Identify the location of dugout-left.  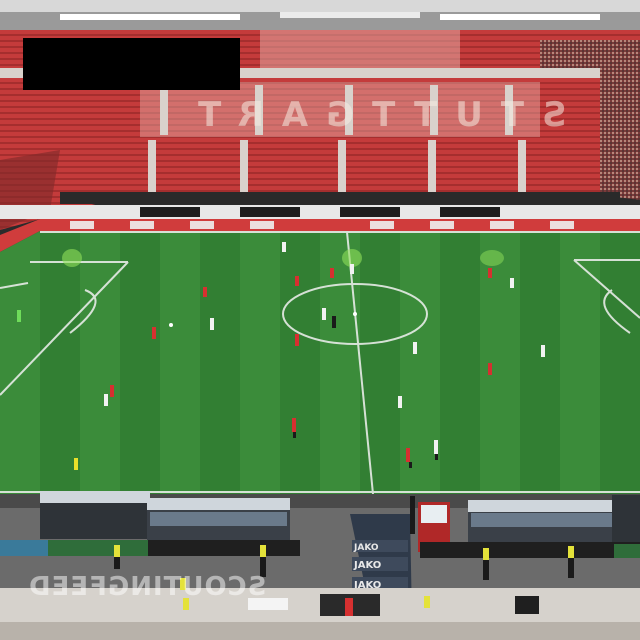
(165, 516).